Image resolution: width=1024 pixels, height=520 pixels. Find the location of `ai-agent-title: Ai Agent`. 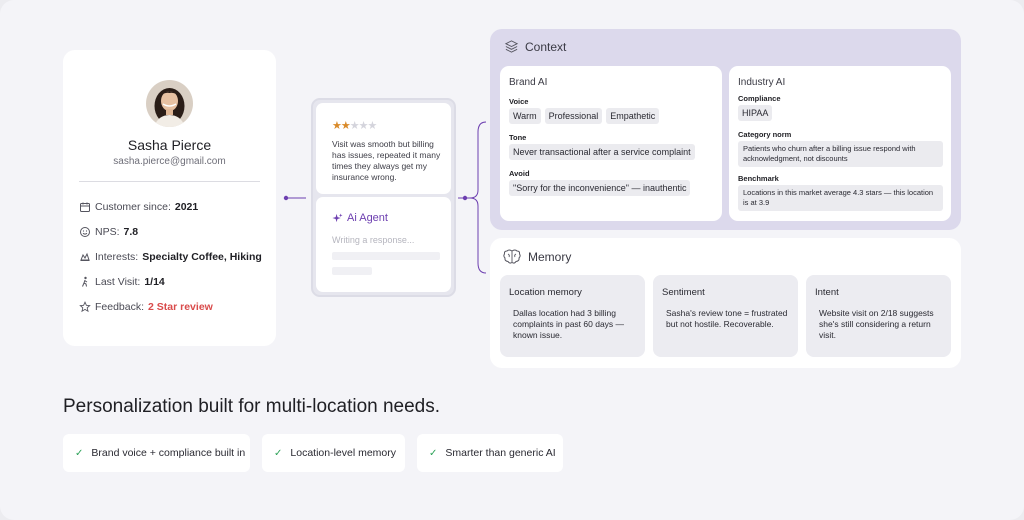

ai-agent-title: Ai Agent is located at coordinates (367, 218).